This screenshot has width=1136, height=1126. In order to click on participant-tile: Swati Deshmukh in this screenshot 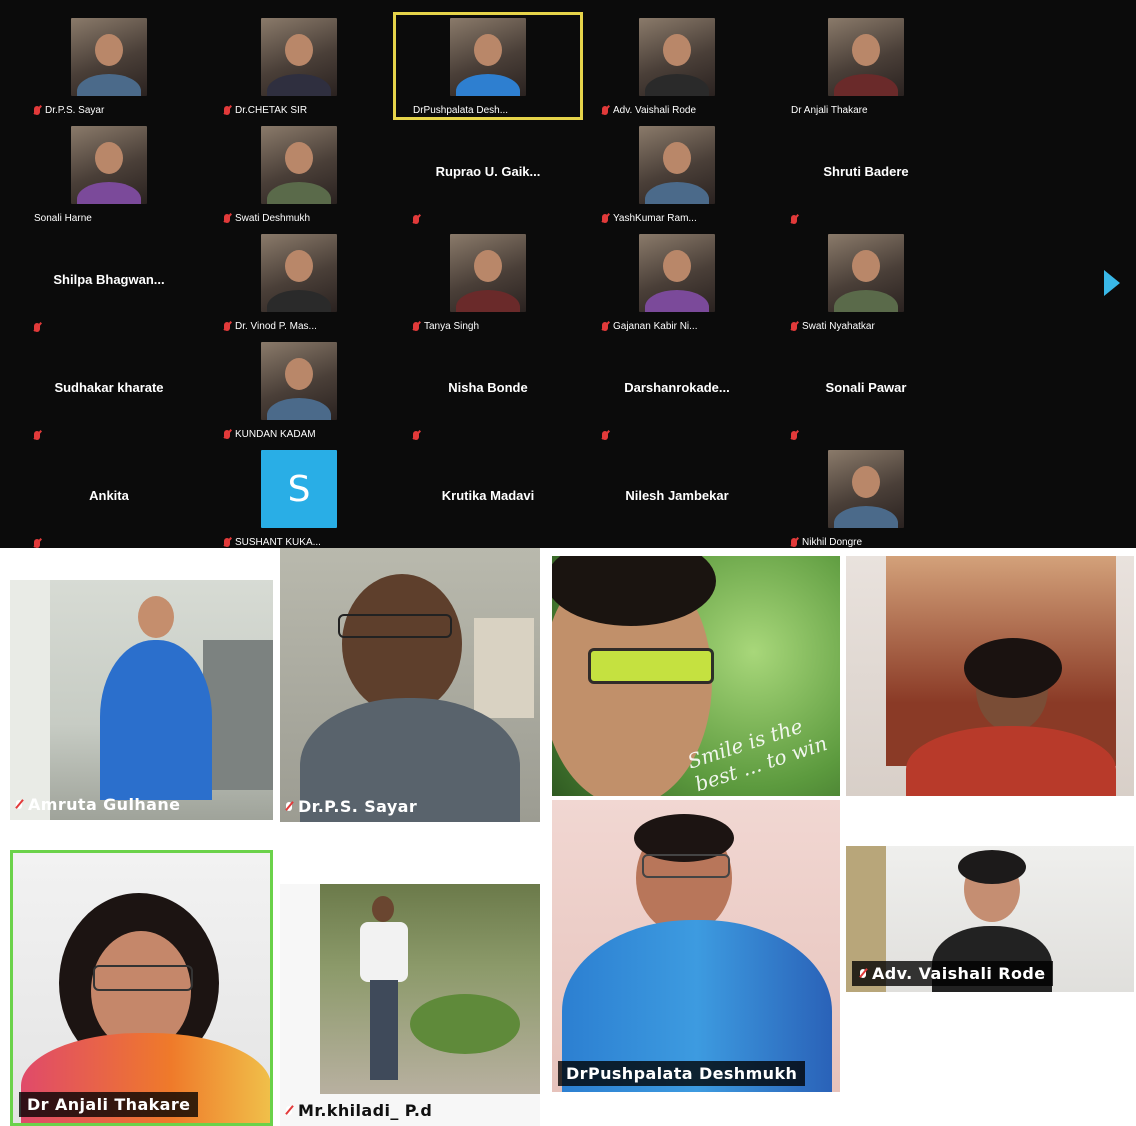, I will do `click(299, 174)`.